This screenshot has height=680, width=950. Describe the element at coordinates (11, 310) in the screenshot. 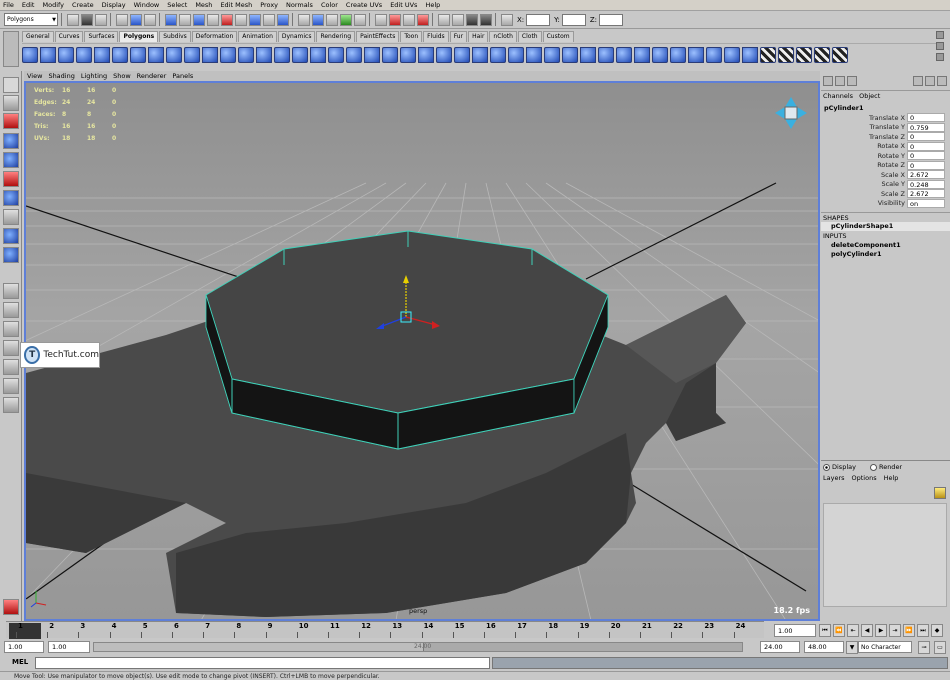

I see `four-pane-layout-icon` at that location.